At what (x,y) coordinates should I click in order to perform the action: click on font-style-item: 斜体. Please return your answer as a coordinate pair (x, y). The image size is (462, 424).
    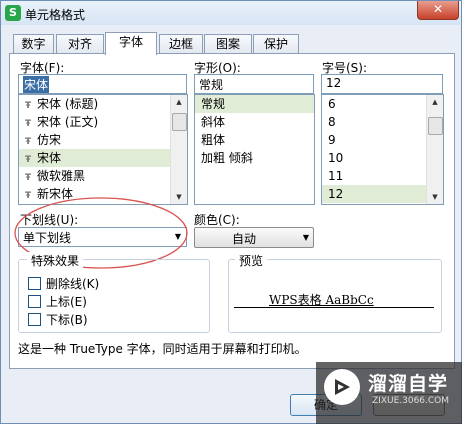
    Looking at the image, I should click on (254, 122).